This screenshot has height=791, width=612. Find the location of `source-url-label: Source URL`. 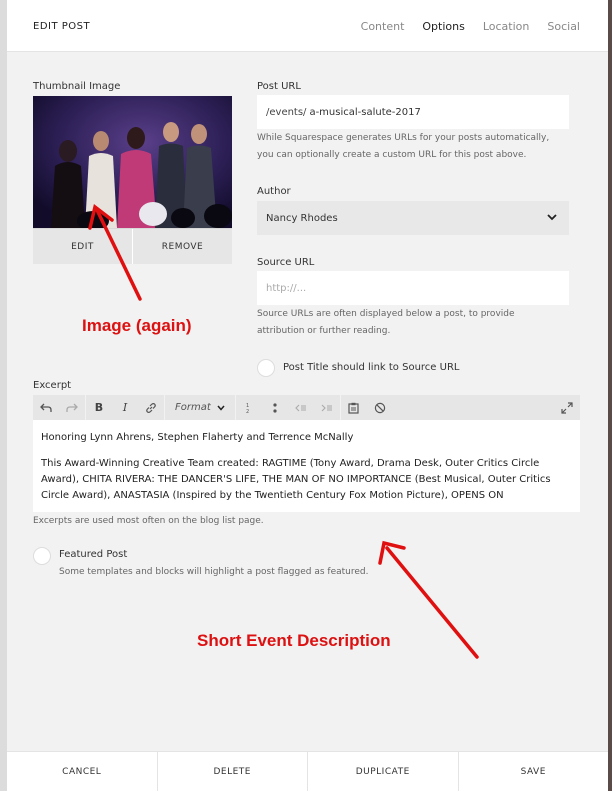

source-url-label: Source URL is located at coordinates (286, 262).